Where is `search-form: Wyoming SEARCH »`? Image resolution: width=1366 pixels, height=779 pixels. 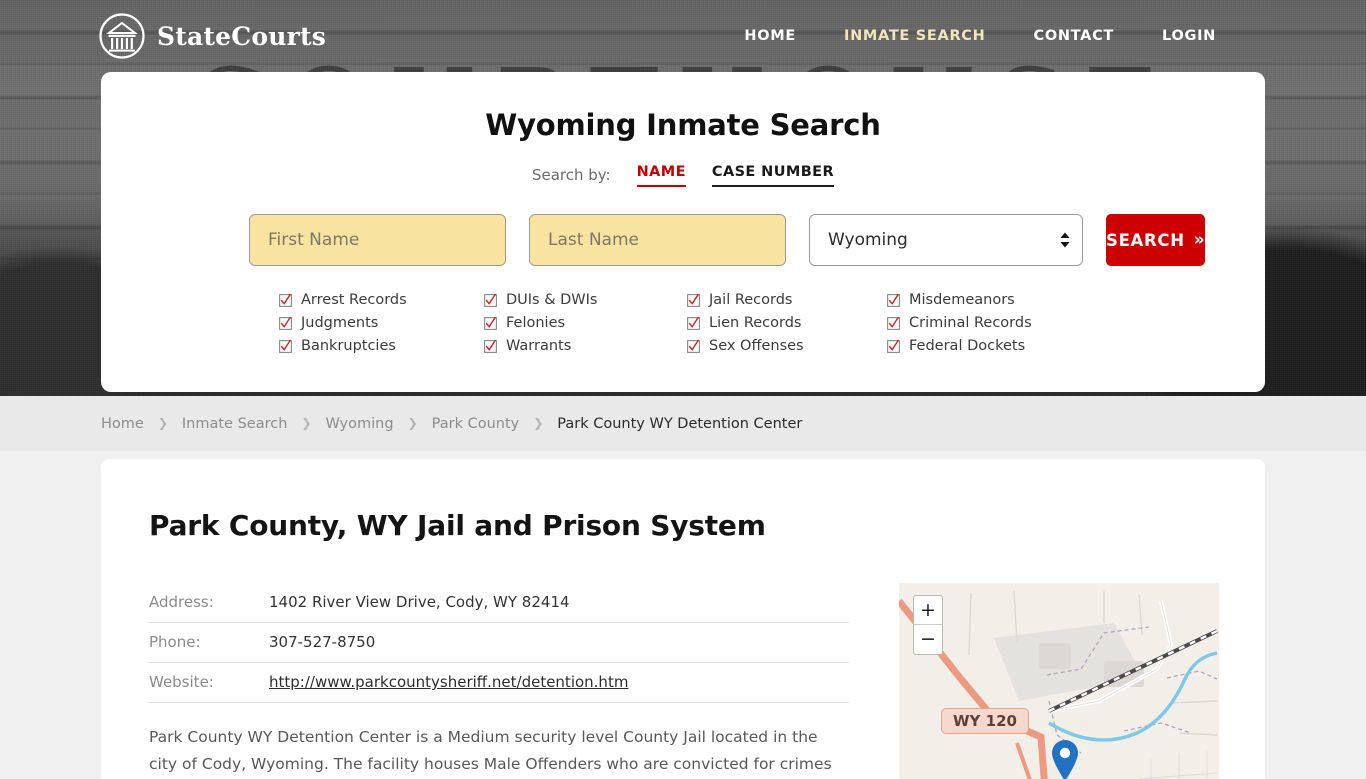
search-form: Wyoming SEARCH » is located at coordinates (683, 240).